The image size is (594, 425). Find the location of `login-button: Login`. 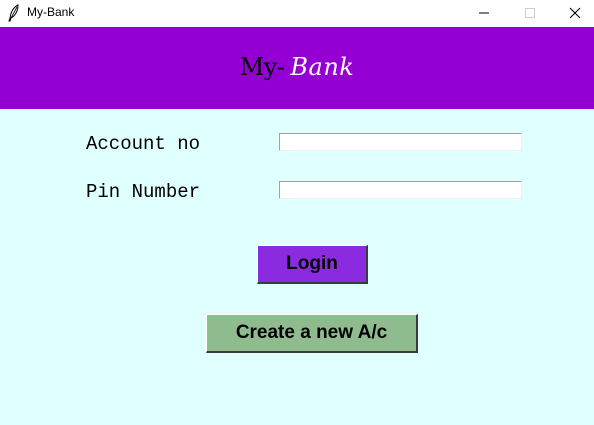

login-button: Login is located at coordinates (312, 264).